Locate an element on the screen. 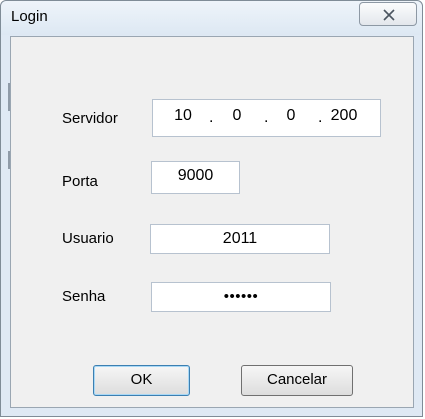 Image resolution: width=425 pixels, height=419 pixels. senha-masked-value: •••••• is located at coordinates (241, 296).